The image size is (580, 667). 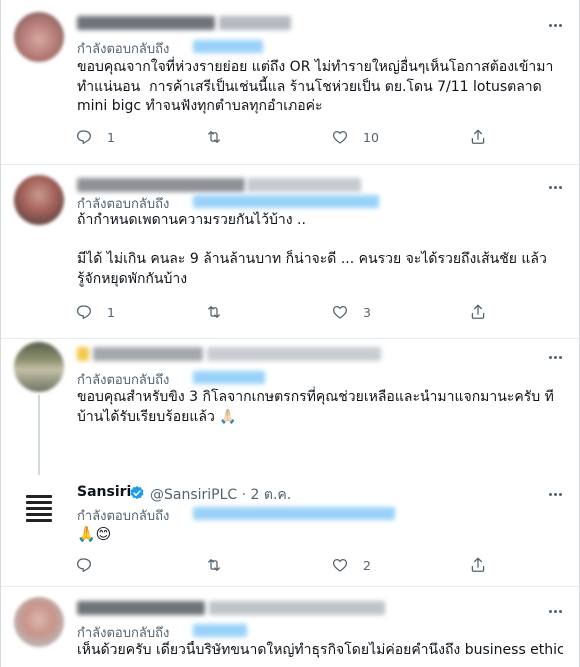 What do you see at coordinates (367, 565) in the screenshot?
I see `like-count: 2` at bounding box center [367, 565].